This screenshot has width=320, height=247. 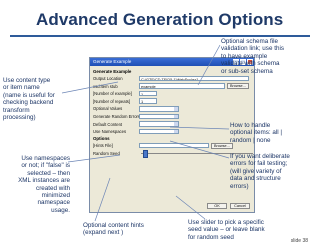 I want to click on arrow-errors, so click(x=199, y=149).